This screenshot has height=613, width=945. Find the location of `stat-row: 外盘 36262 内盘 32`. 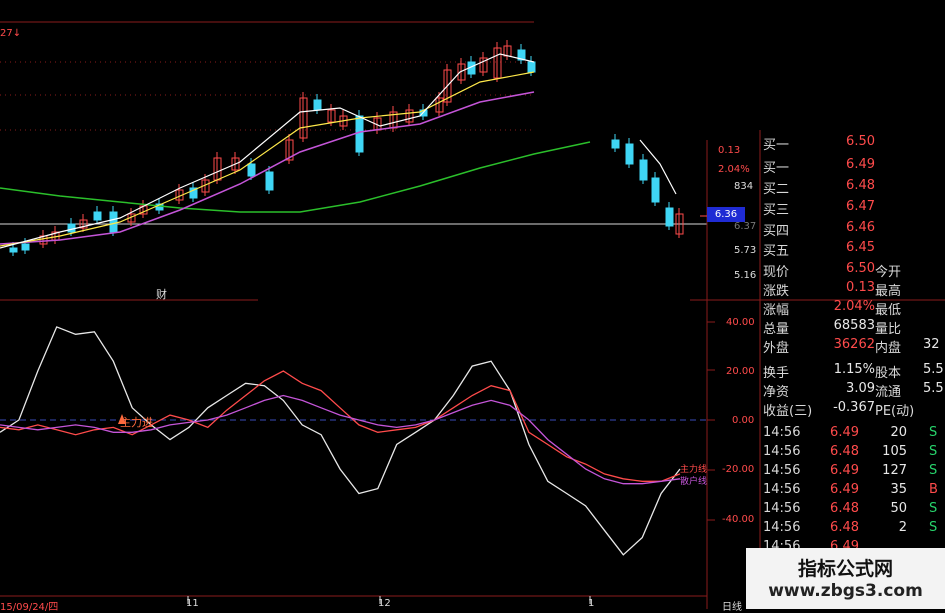

stat-row: 外盘 36262 内盘 32 is located at coordinates (826, 346).